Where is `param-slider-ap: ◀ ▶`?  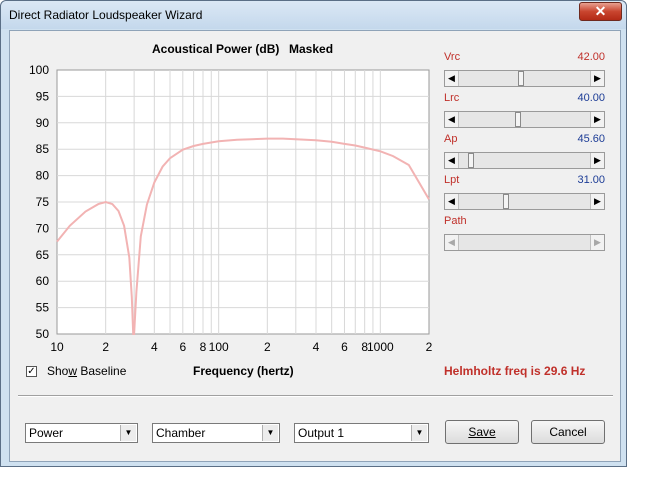
param-slider-ap: ◀ ▶ is located at coordinates (524, 160).